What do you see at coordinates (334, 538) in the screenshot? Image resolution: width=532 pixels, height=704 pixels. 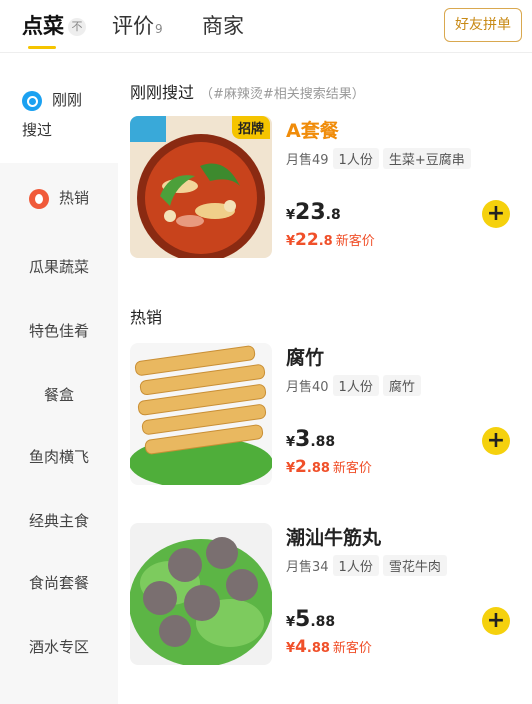 I see `dish-name: 潮汕牛筋丸` at bounding box center [334, 538].